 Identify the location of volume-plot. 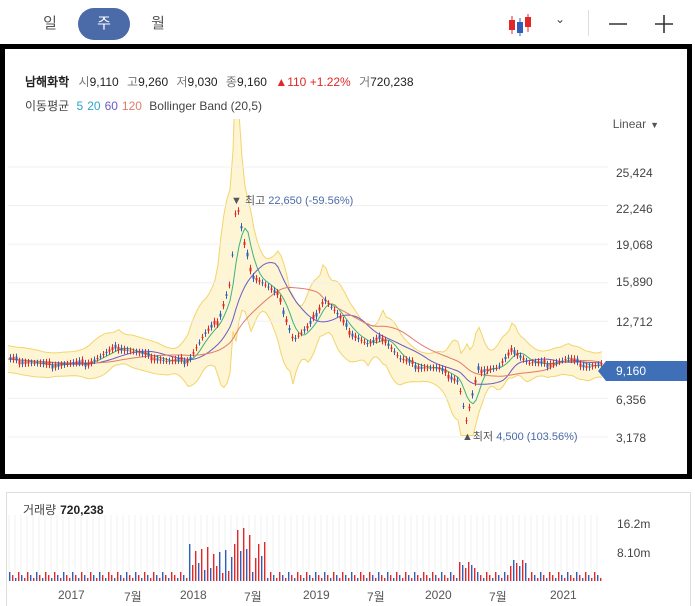
(305, 550).